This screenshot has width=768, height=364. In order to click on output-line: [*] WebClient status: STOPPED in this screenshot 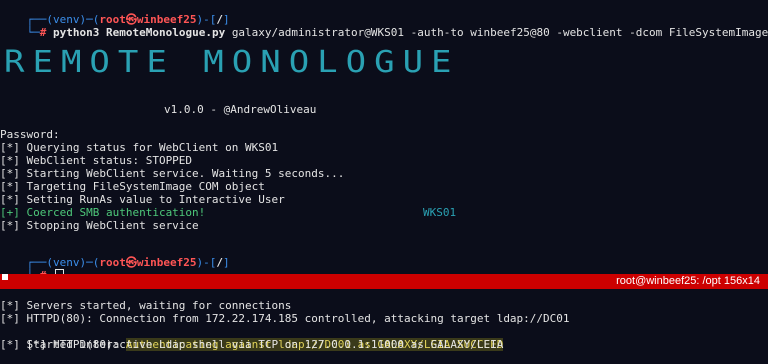, I will do `click(96, 160)`.